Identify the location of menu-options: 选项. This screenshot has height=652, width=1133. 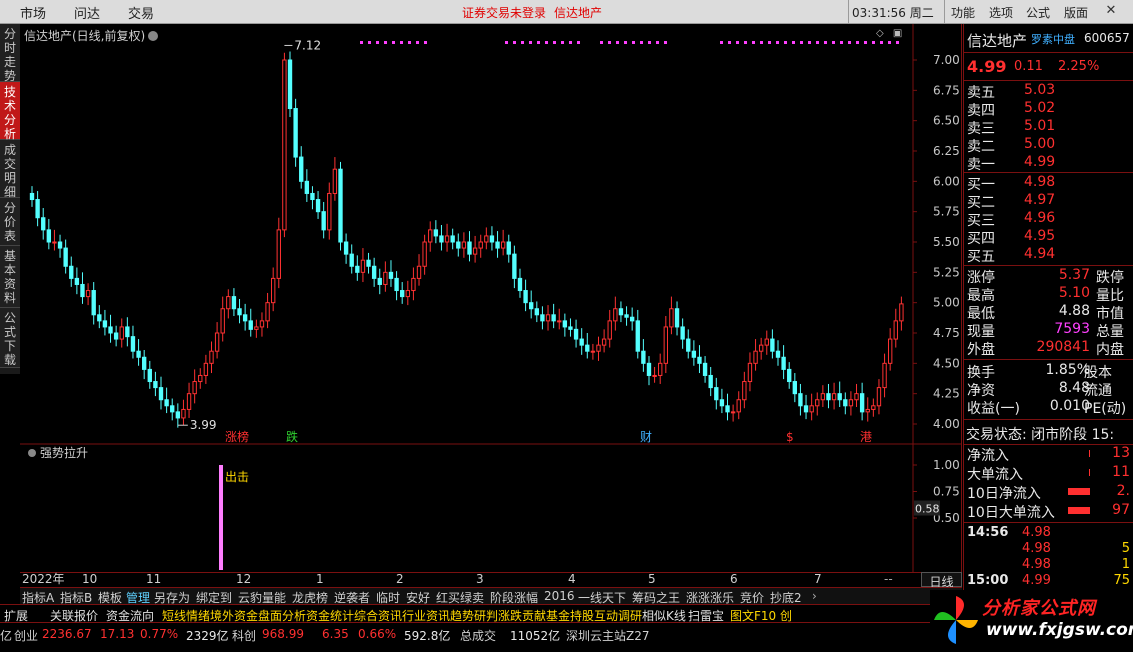
(1001, 12).